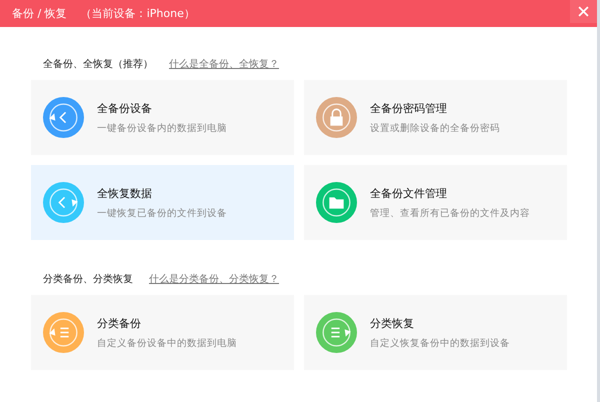 This screenshot has height=402, width=600. Describe the element at coordinates (162, 117) in the screenshot. I see `option-card: 全备份设备 一键备份设备内的数据到电脑` at that location.